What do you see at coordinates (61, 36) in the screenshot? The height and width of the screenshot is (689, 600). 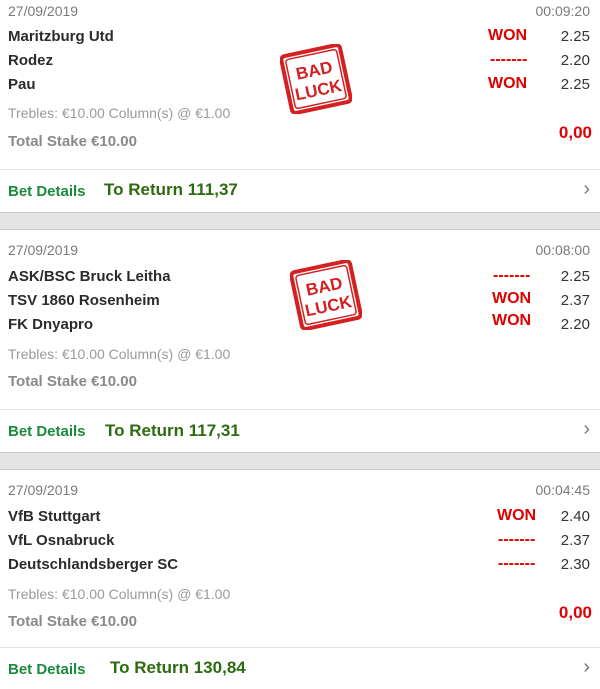 I see `selection-team: Maritzburg Utd` at bounding box center [61, 36].